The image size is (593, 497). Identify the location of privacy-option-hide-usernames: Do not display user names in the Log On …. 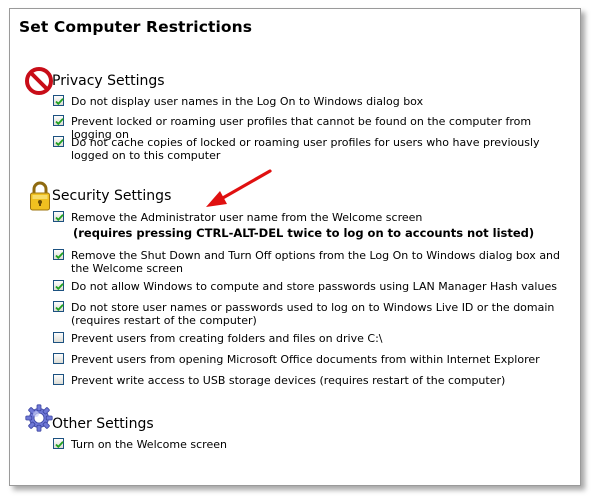
(310, 101).